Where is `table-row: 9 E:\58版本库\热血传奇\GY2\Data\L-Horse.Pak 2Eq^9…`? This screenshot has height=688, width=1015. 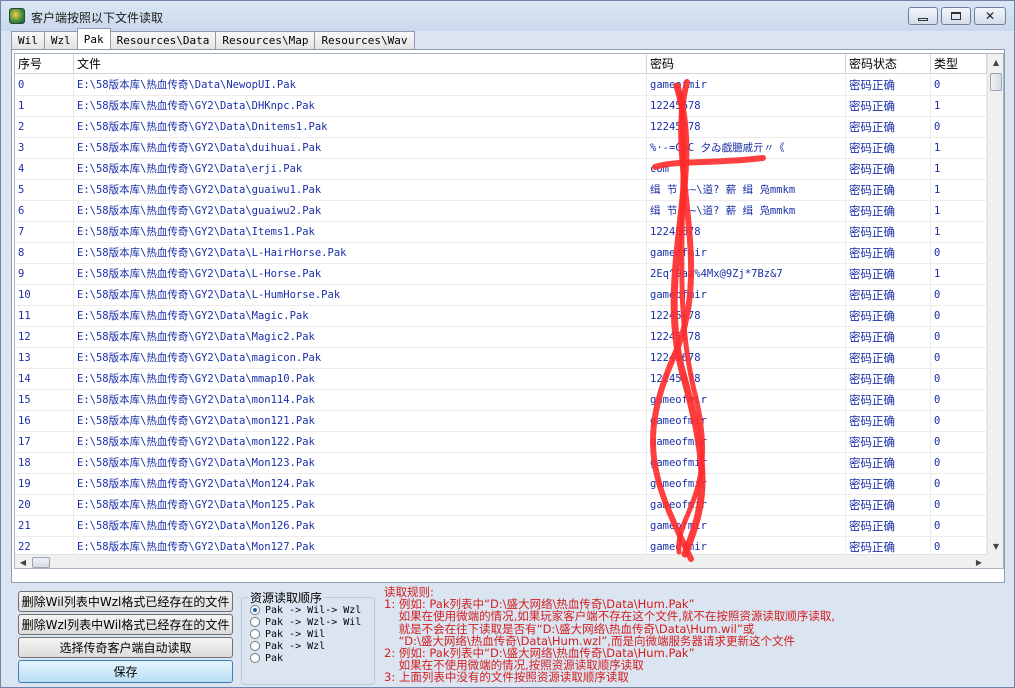
table-row: 9 E:\58版本库\热血传奇\GY2\Data\L-Horse.Pak 2Eq^9… is located at coordinates (501, 274).